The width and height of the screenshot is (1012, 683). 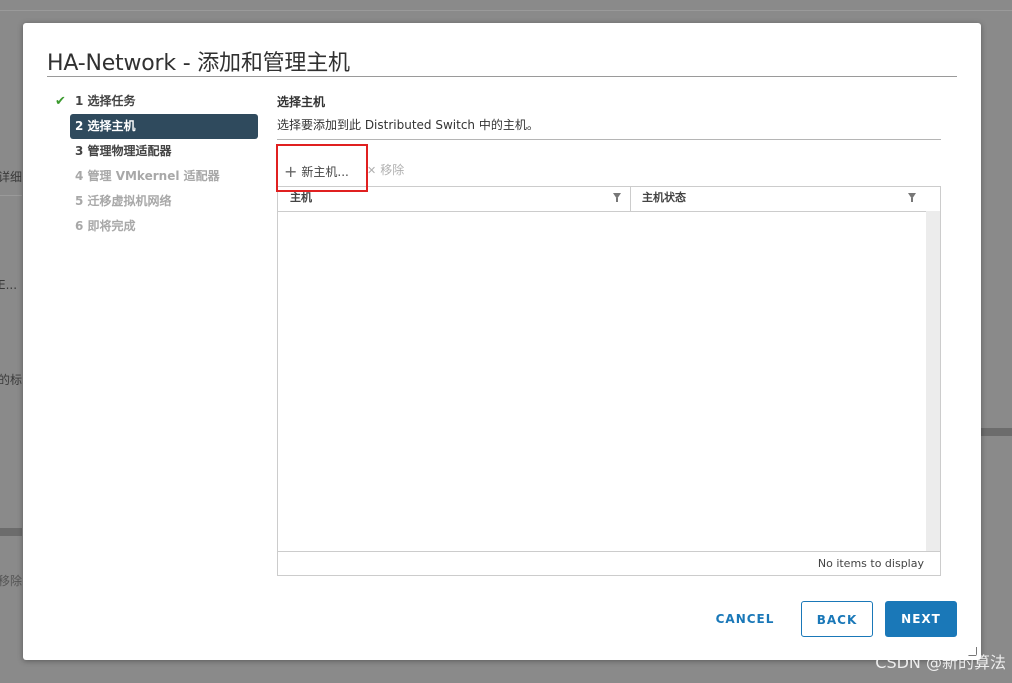 What do you see at coordinates (322, 168) in the screenshot?
I see `annotation-highlight` at bounding box center [322, 168].